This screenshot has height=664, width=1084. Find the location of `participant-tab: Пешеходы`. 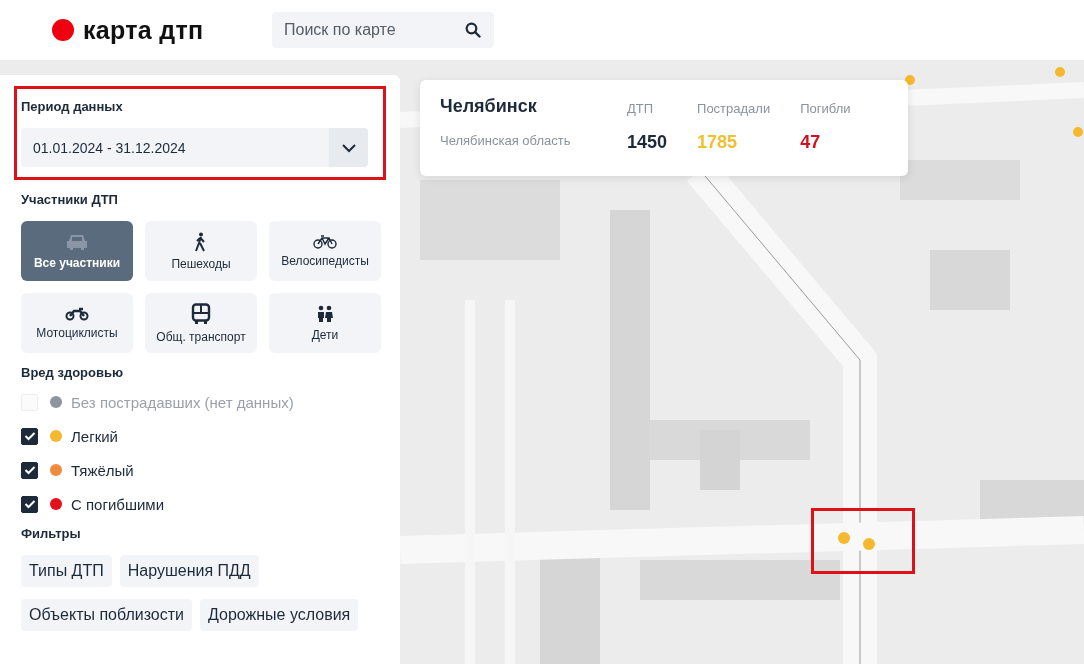

participant-tab: Пешеходы is located at coordinates (201, 251).